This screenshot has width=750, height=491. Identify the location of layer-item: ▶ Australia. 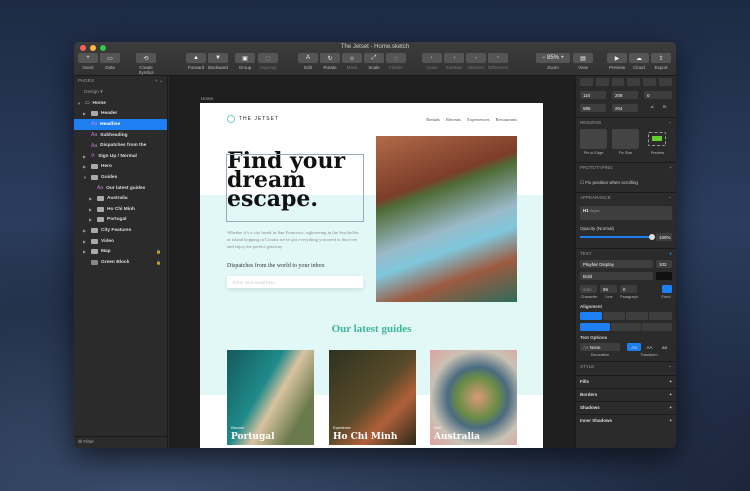
(120, 198).